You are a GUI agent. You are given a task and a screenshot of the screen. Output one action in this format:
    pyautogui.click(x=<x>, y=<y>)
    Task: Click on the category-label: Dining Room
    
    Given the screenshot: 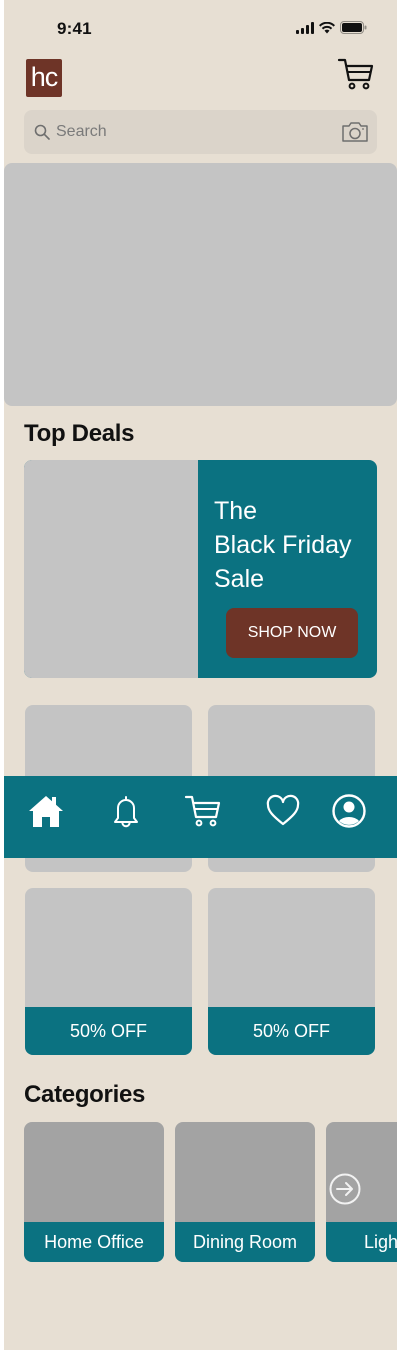 What is the action you would take?
    pyautogui.click(x=245, y=1242)
    